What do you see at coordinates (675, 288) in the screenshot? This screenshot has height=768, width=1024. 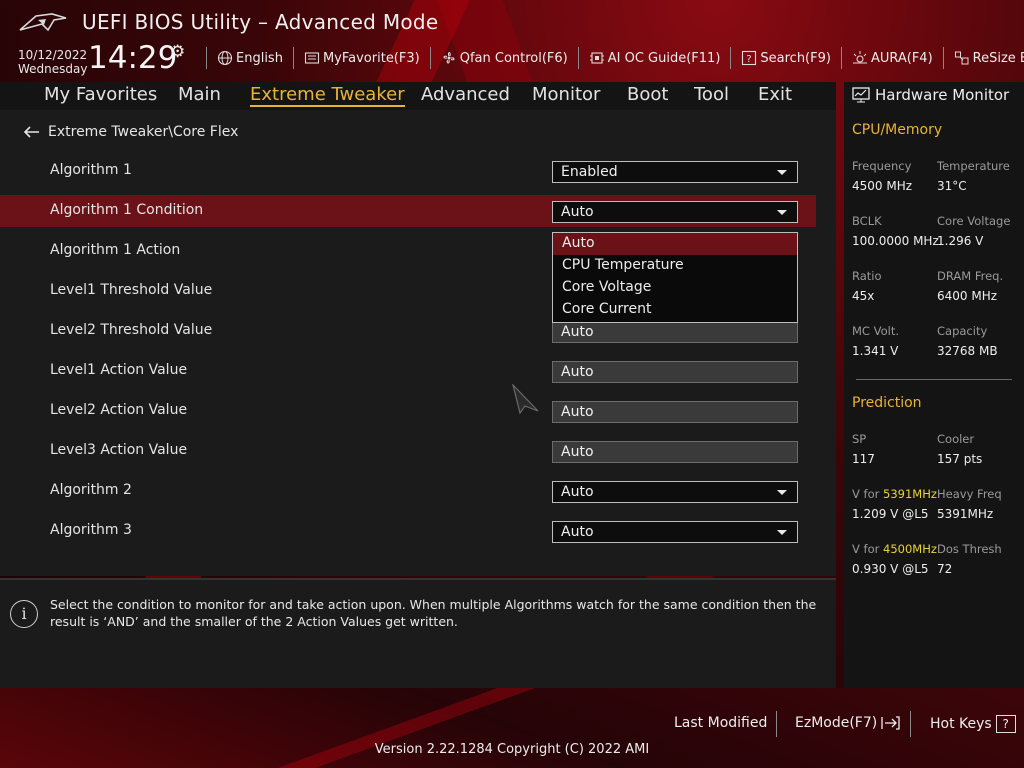 I see `dropdown-option-core-voltage: Core Voltage` at bounding box center [675, 288].